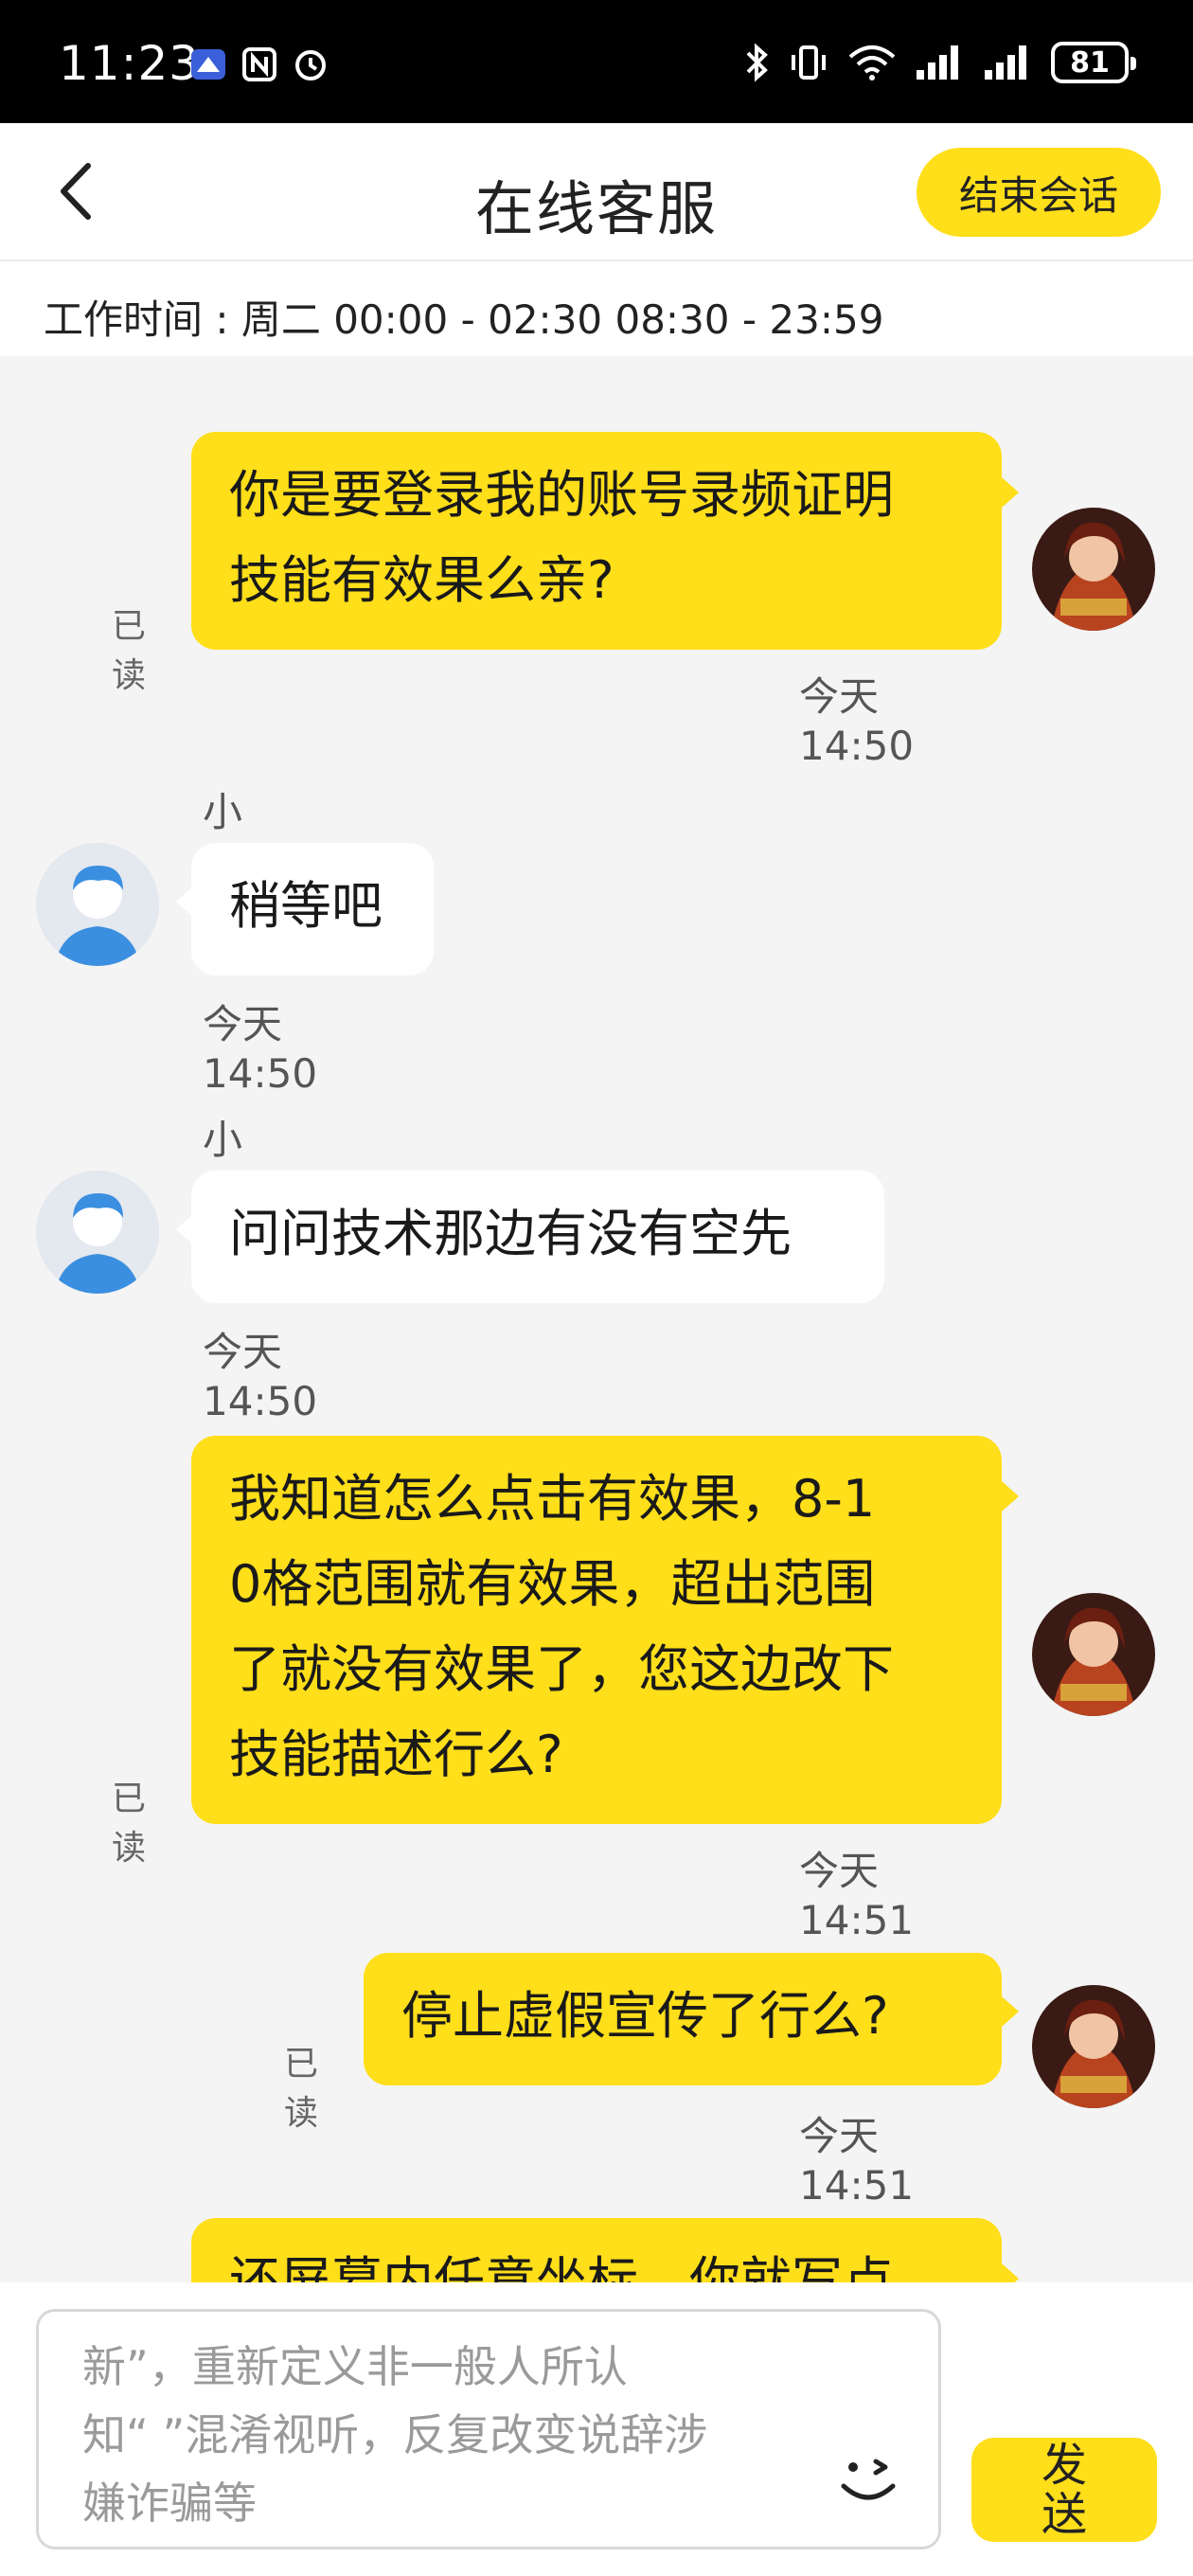  Describe the element at coordinates (169, 2503) in the screenshot. I see `input-text-line: 嫌诈骗等` at that location.